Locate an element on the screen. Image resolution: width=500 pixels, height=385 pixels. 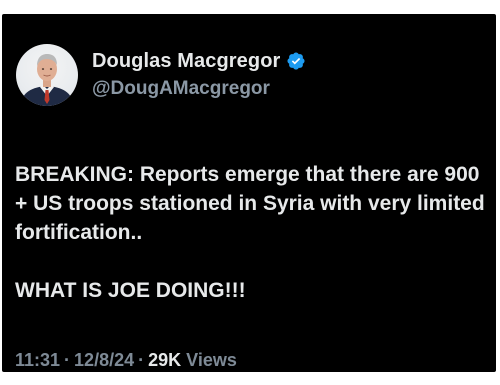
tweet-date: 12/8/24 is located at coordinates (104, 360).